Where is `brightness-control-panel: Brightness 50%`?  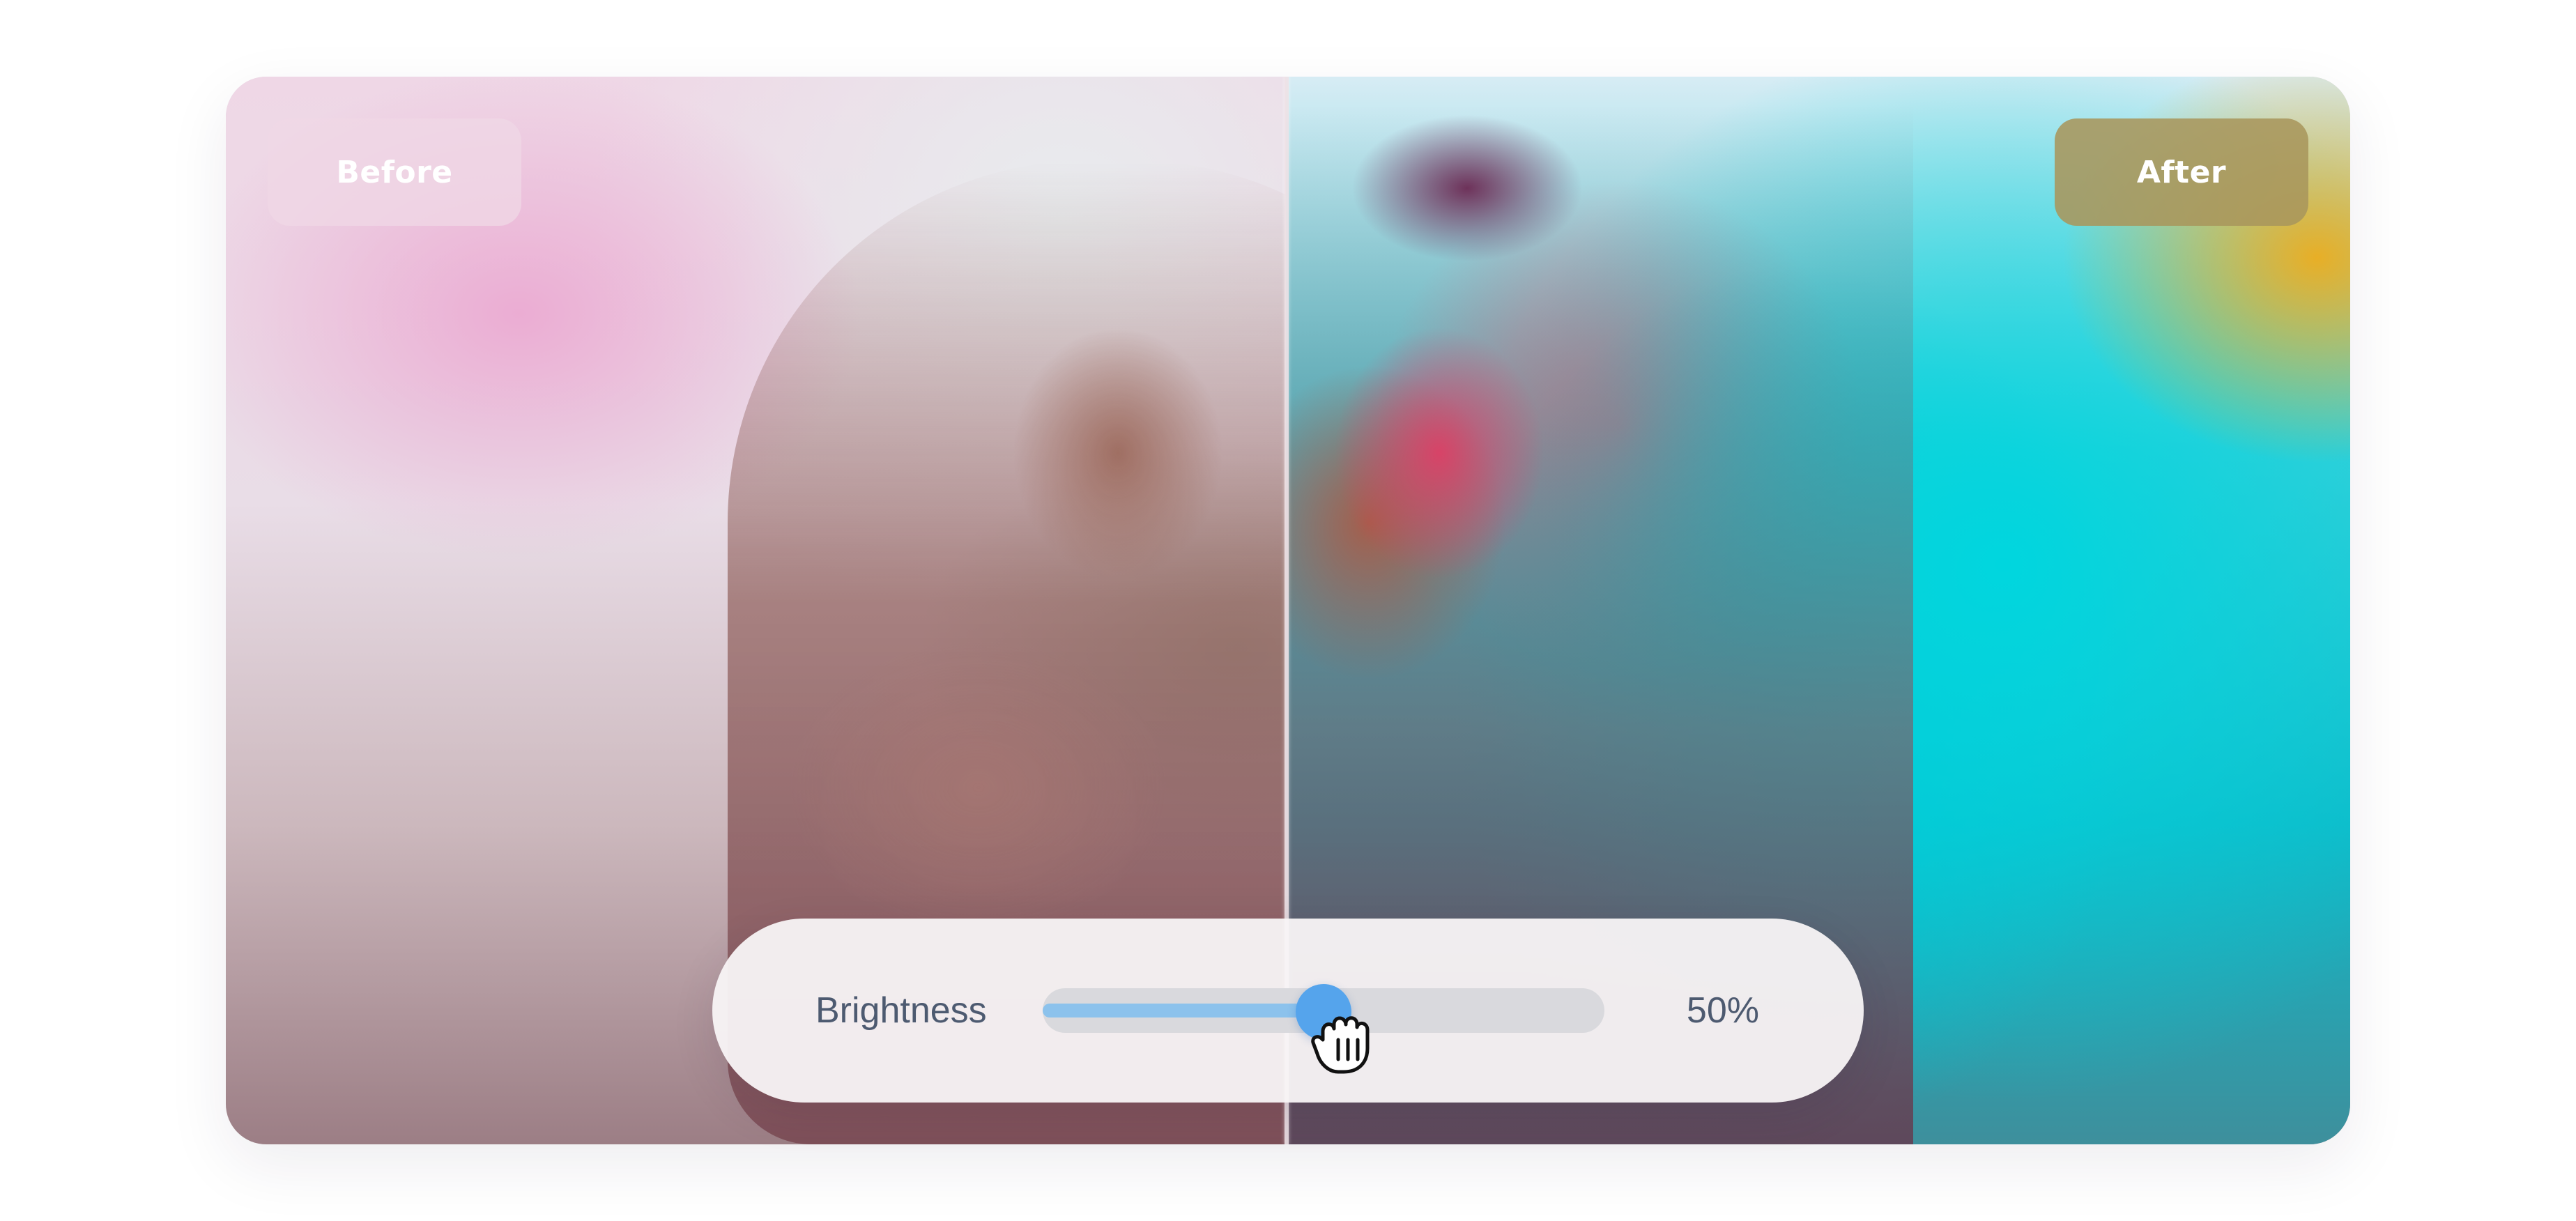 brightness-control-panel: Brightness 50% is located at coordinates (1288, 1011).